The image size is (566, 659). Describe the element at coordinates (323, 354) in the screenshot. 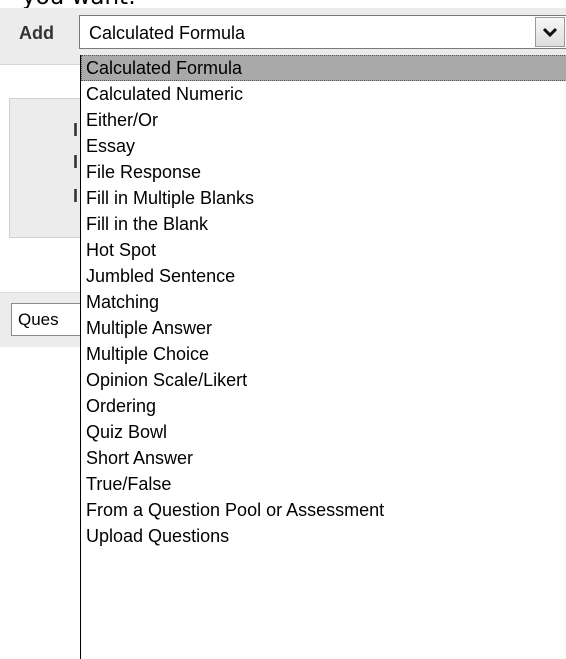

I see `dropdown-option: Multiple Choice` at that location.